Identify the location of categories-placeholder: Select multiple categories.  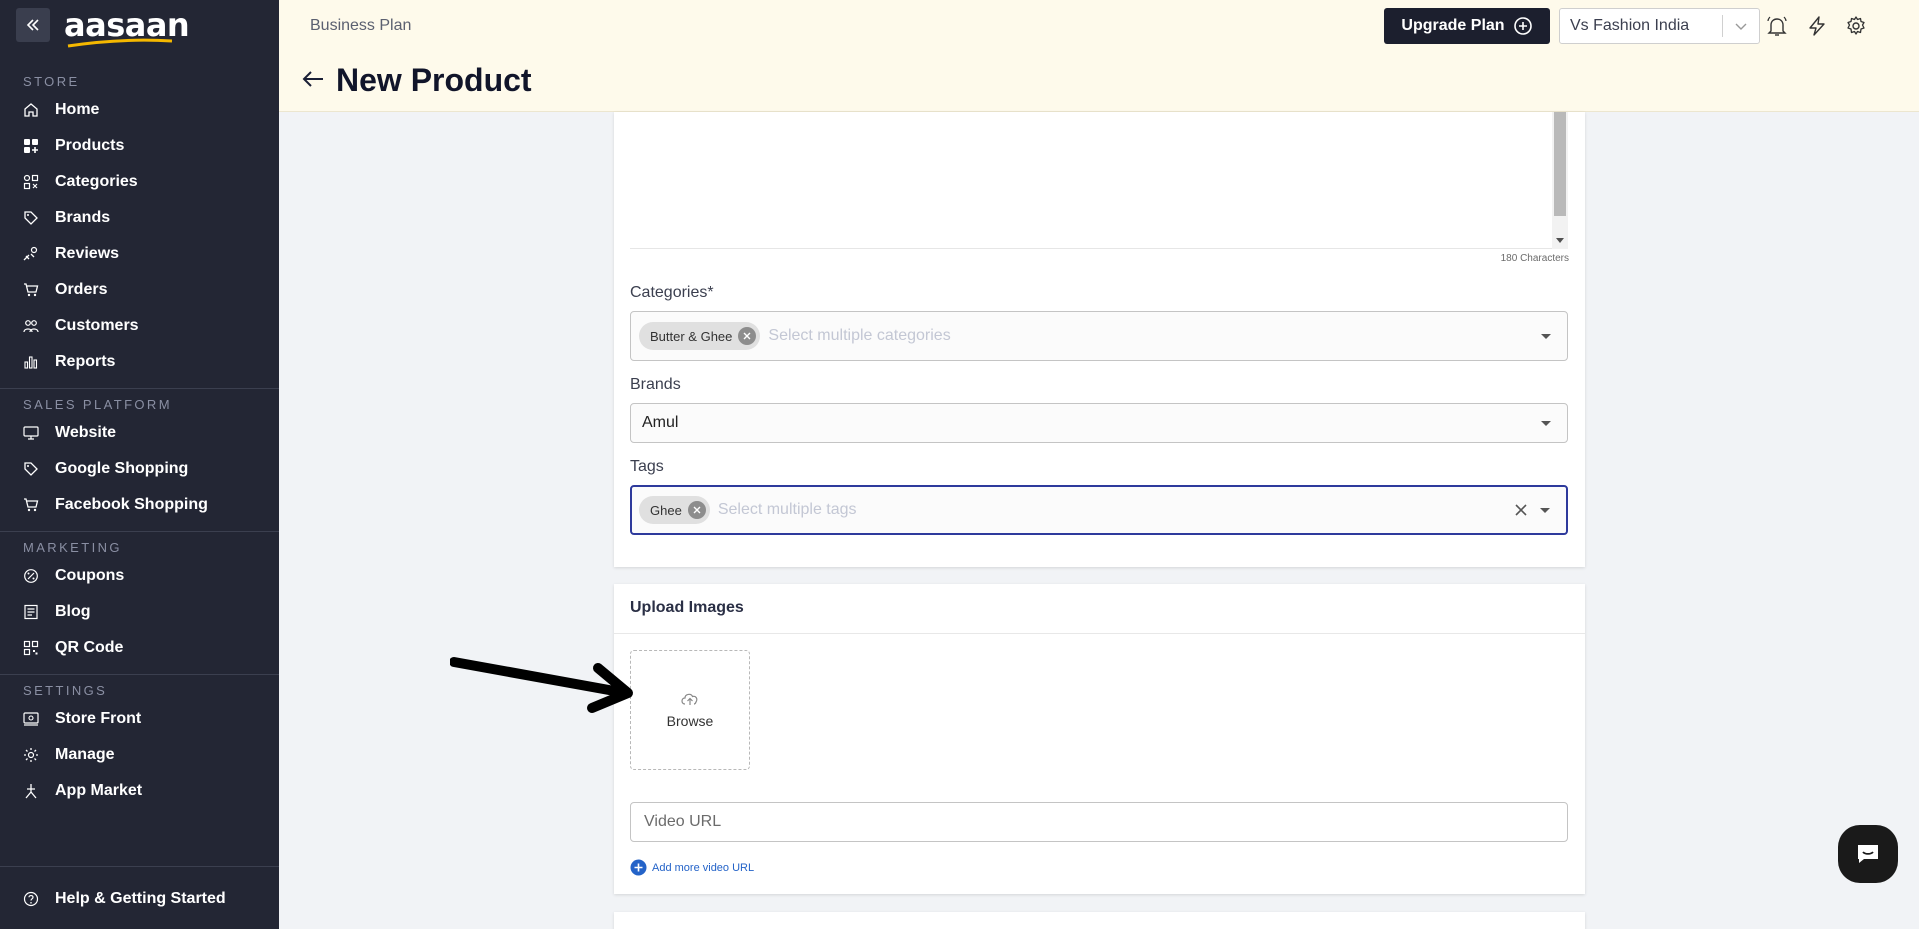
(859, 335).